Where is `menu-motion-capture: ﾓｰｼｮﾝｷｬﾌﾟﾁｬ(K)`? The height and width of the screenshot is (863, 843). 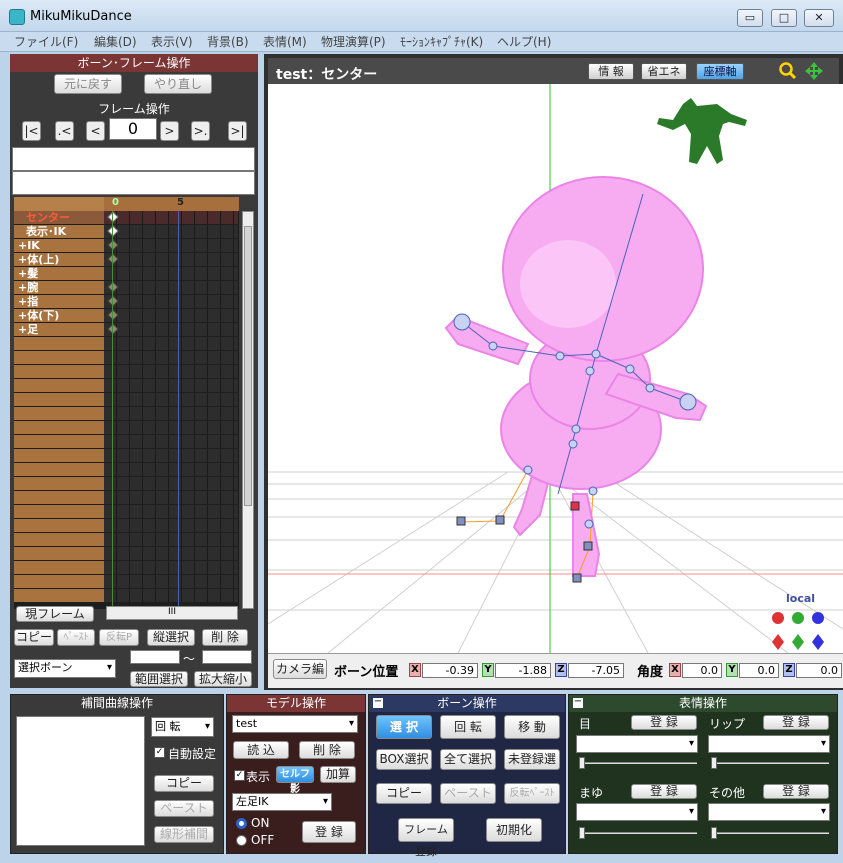 menu-motion-capture: ﾓｰｼｮﾝｷｬﾌﾟﾁｬ(K) is located at coordinates (441, 41).